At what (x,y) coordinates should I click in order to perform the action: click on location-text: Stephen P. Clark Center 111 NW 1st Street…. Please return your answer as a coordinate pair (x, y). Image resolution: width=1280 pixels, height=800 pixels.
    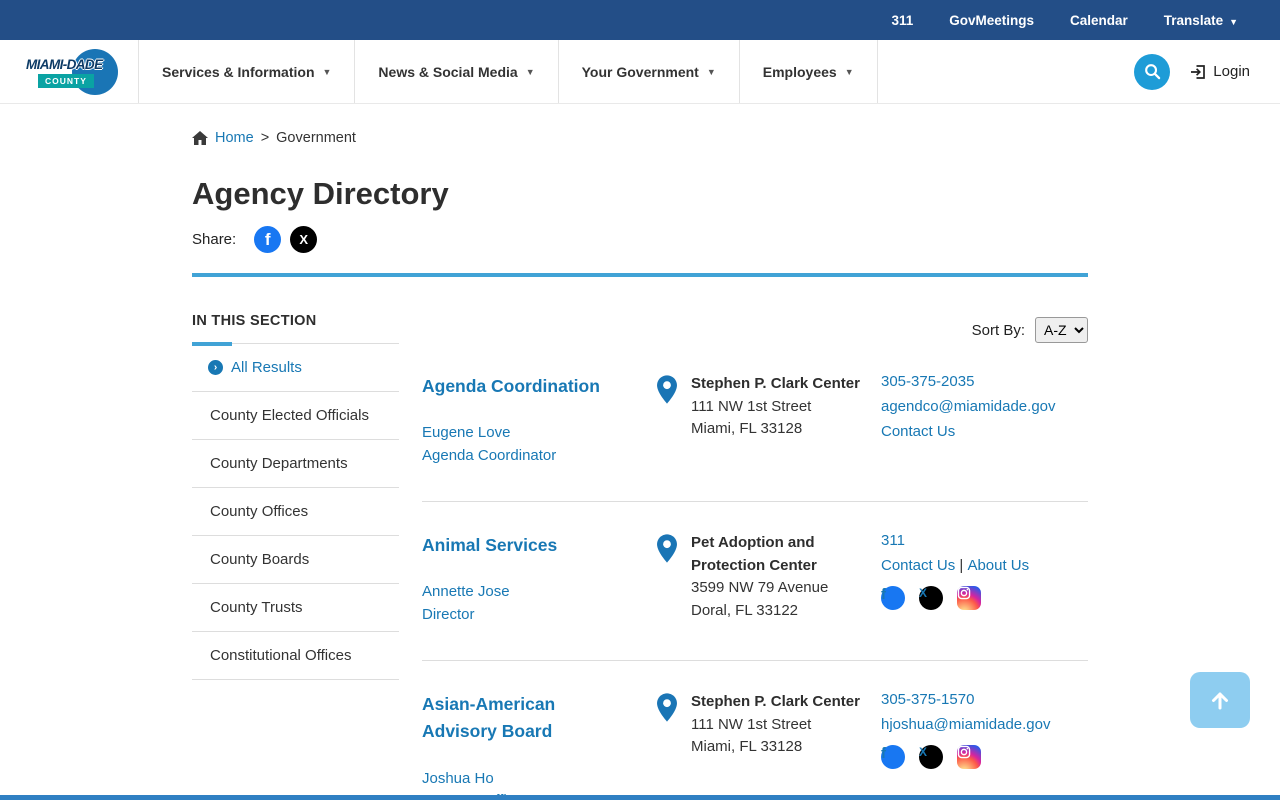
    Looking at the image, I should click on (775, 420).